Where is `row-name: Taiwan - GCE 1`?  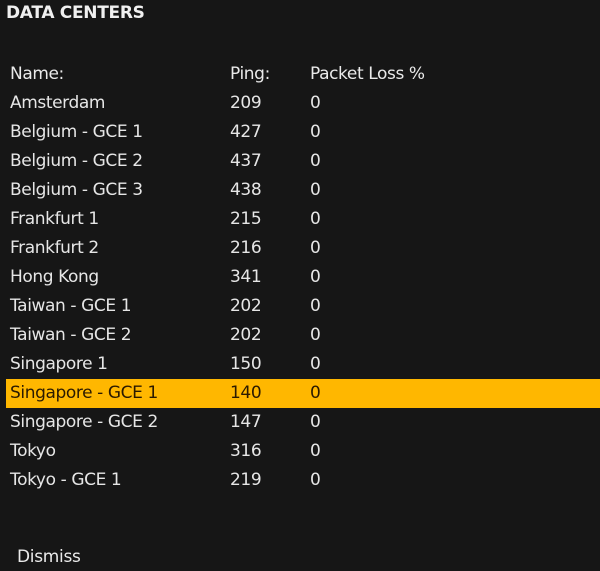 row-name: Taiwan - GCE 1 is located at coordinates (71, 306).